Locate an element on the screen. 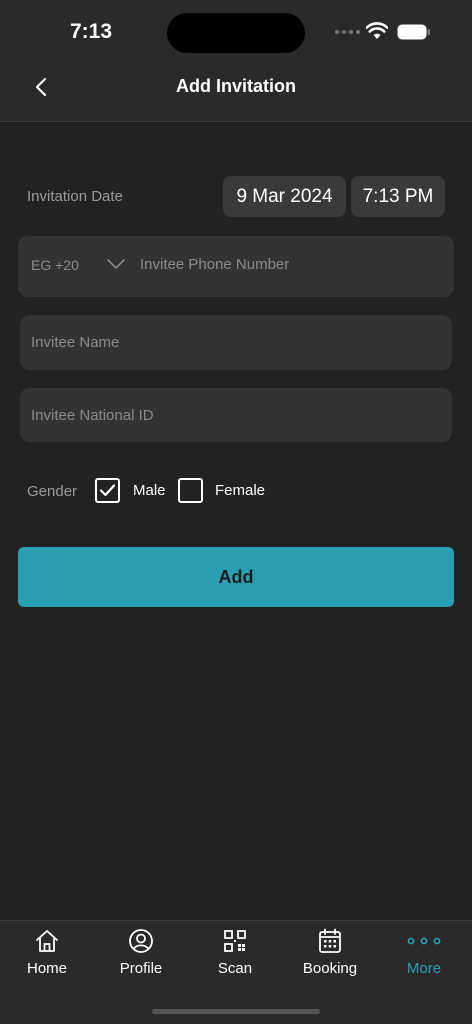 This screenshot has height=1024, width=472. tab-profile-label: Profile is located at coordinates (141, 968).